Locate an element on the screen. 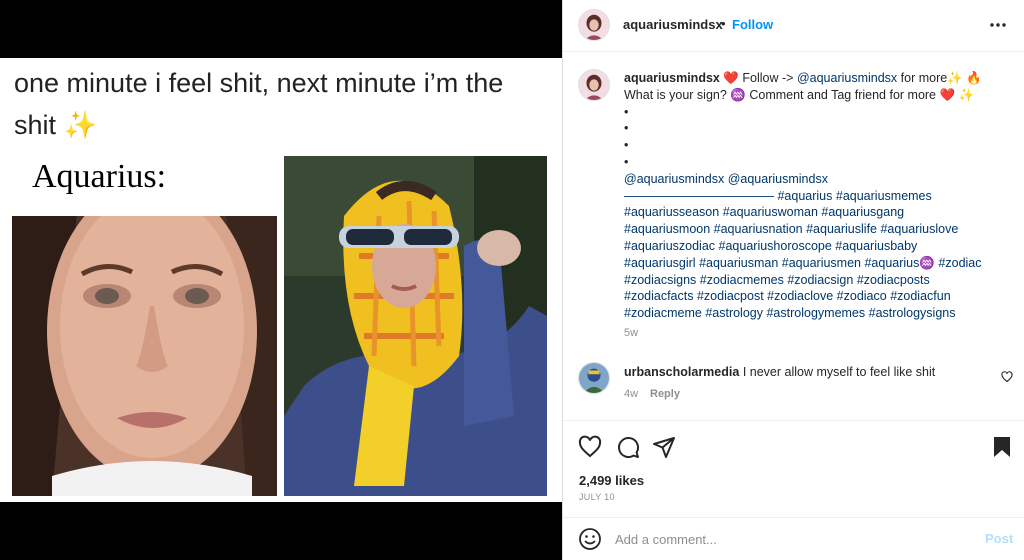 Image resolution: width=1024 pixels, height=560 pixels. hashtag-link: #aquarius♒ is located at coordinates (899, 263).